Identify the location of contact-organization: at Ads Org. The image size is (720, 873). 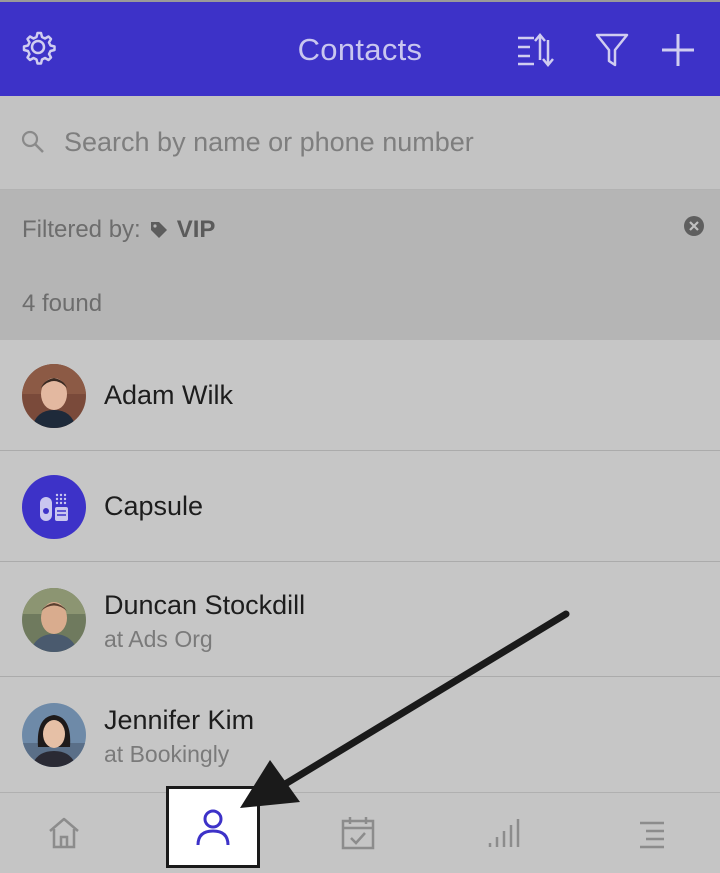
(158, 639).